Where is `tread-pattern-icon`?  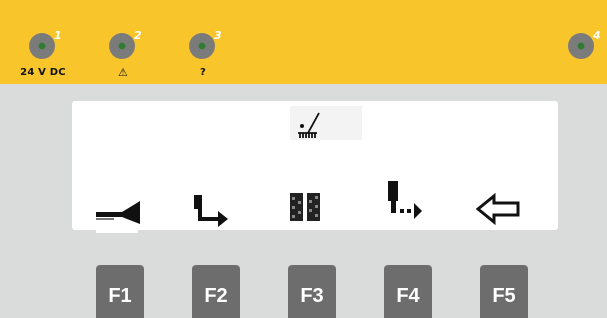 tread-pattern-icon is located at coordinates (306, 209).